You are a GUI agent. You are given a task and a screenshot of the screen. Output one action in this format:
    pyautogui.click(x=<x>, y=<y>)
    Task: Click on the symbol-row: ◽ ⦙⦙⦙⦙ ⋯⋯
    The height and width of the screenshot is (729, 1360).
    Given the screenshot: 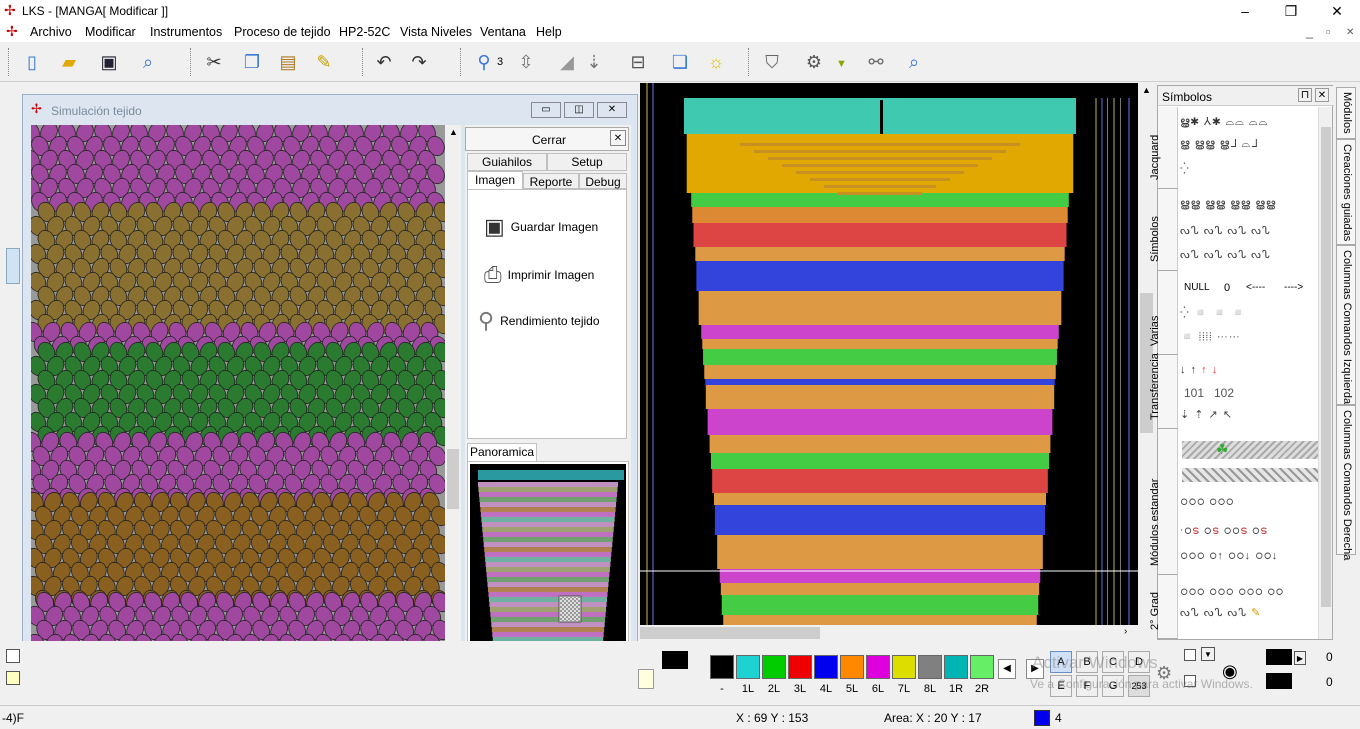 What is the action you would take?
    pyautogui.click(x=1210, y=337)
    